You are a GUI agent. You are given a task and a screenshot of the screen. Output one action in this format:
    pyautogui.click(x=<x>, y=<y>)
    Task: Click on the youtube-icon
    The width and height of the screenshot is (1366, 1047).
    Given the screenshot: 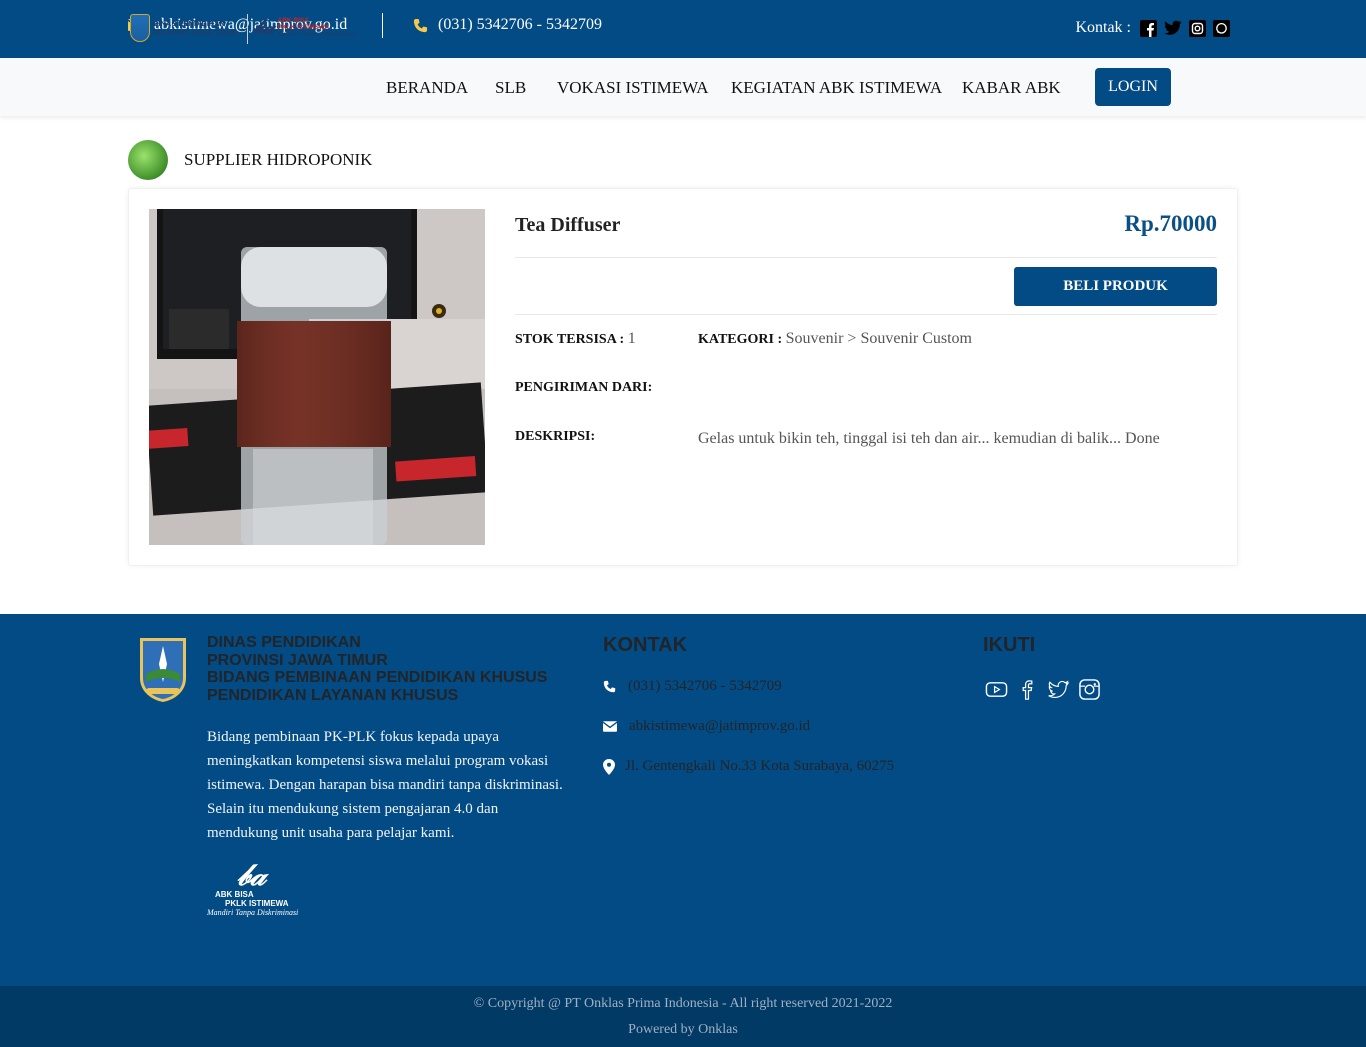 What is the action you would take?
    pyautogui.click(x=996, y=689)
    